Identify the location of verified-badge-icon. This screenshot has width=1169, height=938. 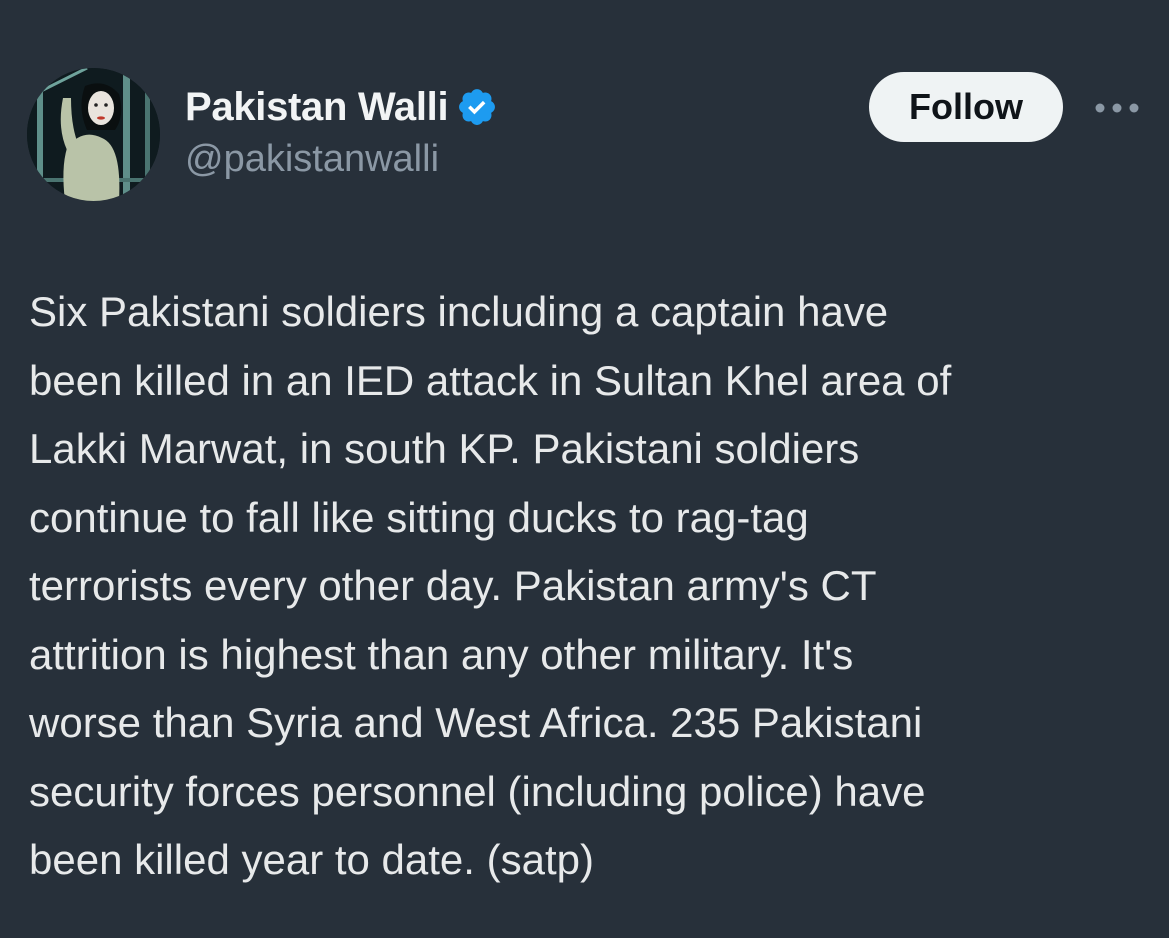
(477, 107).